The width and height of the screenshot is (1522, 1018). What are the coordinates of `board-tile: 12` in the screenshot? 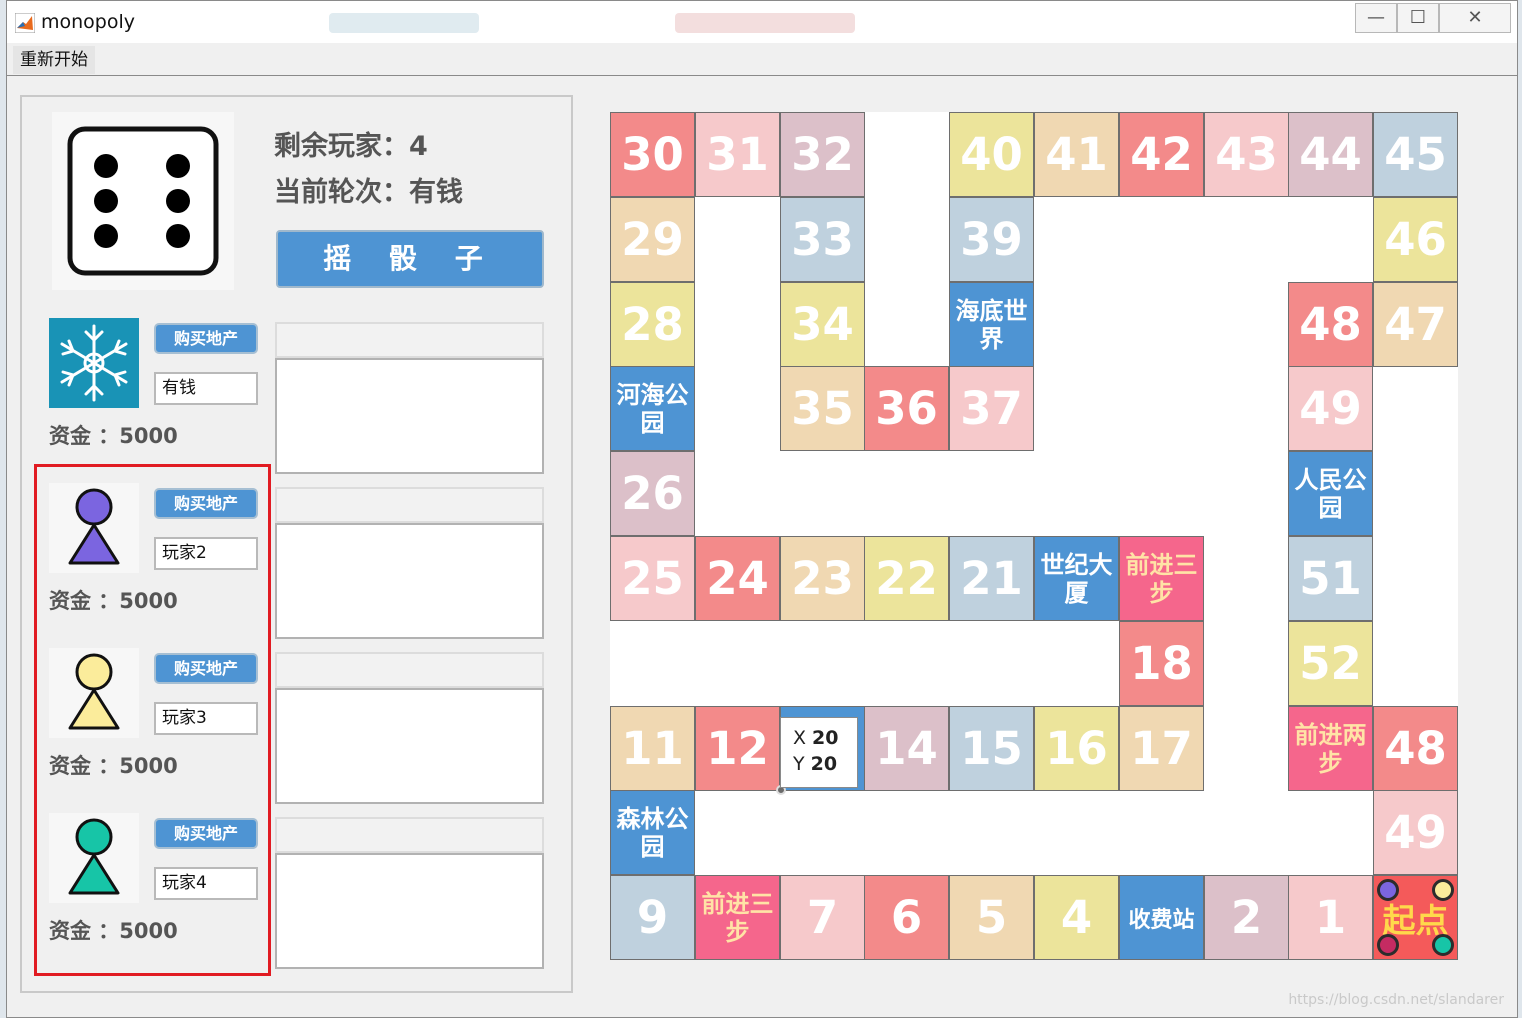 It's located at (737, 748).